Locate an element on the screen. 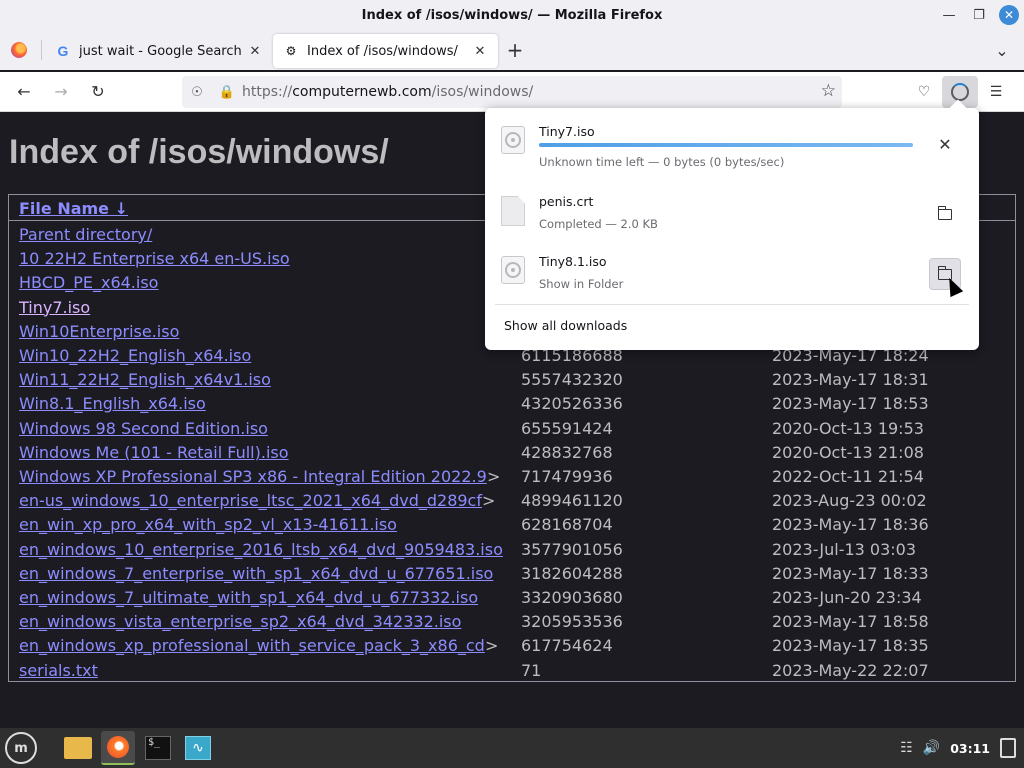  tab-label: just wait - Google Search is located at coordinates (160, 51).